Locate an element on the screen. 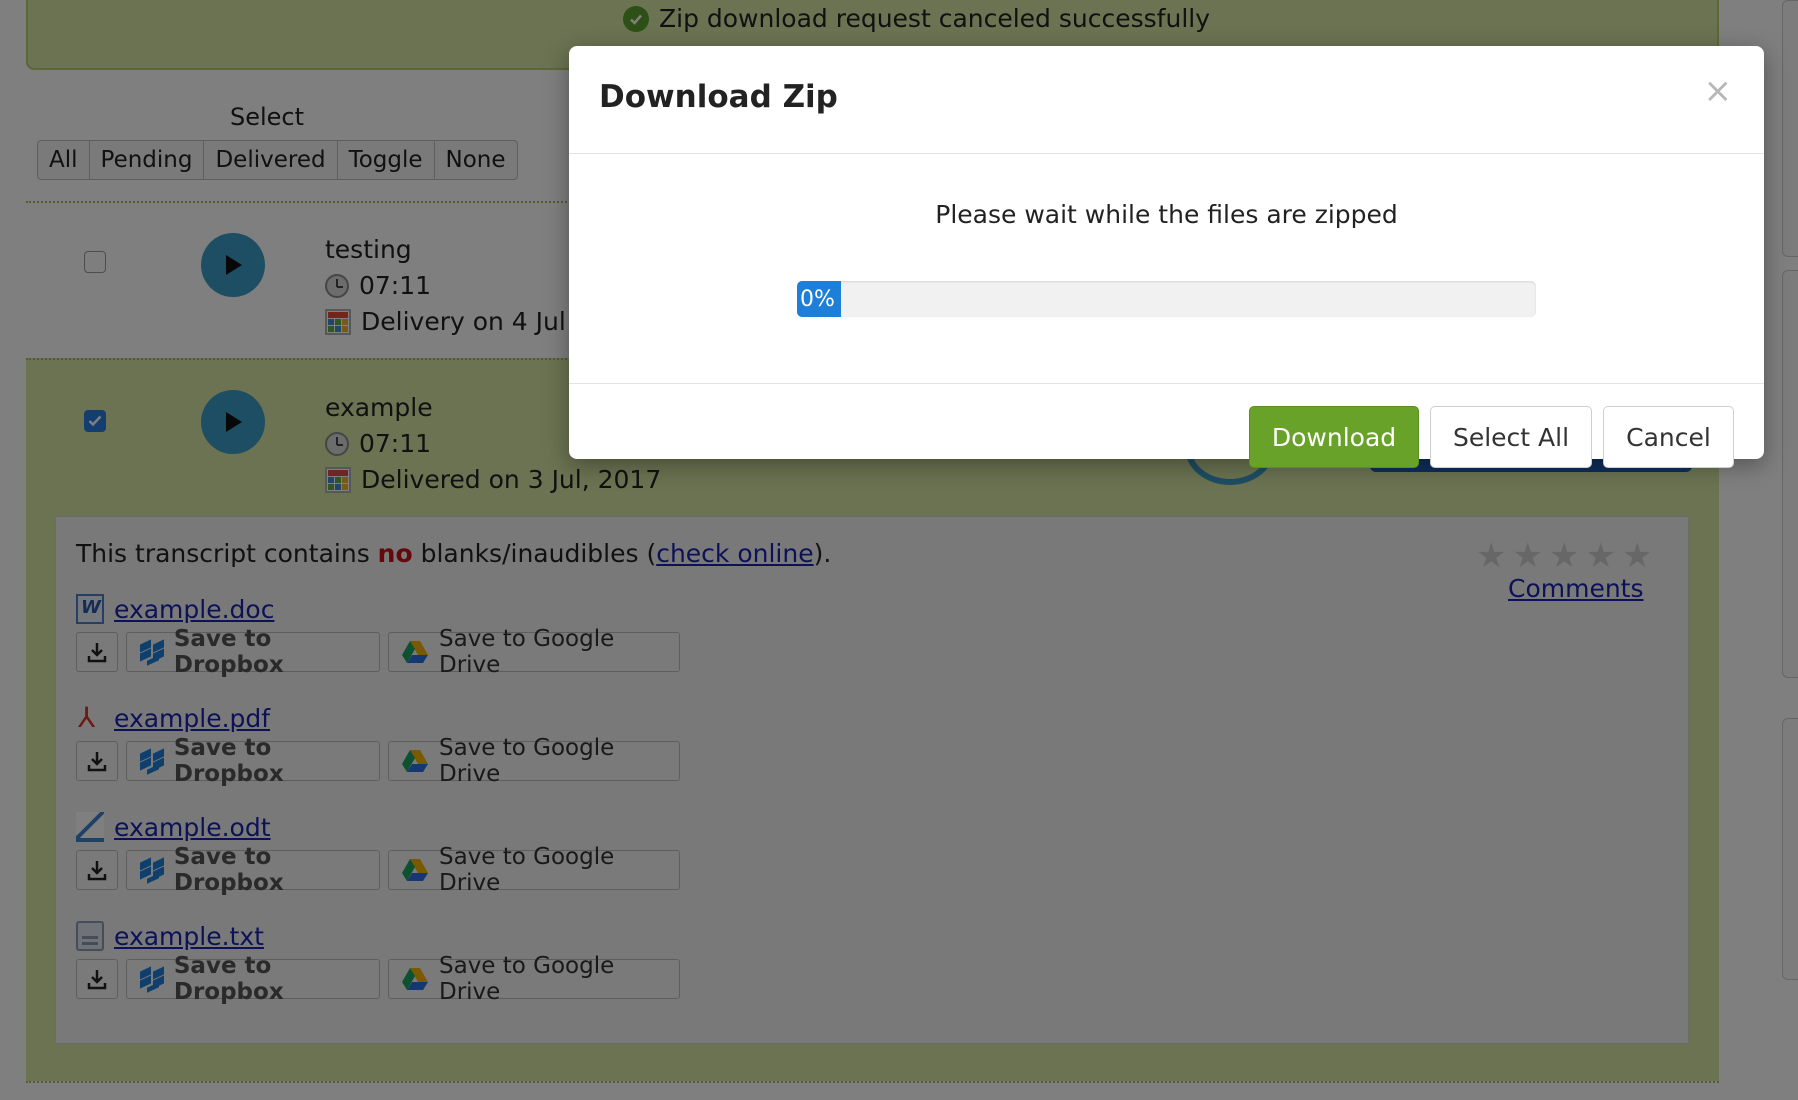  progress-label: 0% is located at coordinates (817, 299).